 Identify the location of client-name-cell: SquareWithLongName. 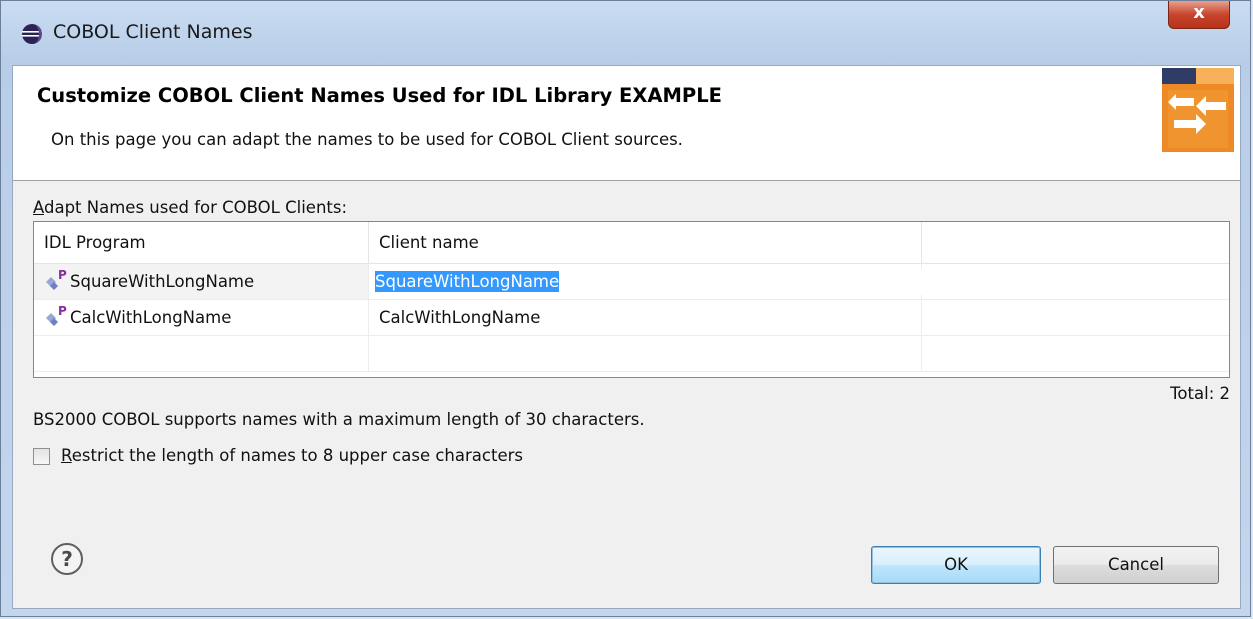
(646, 281).